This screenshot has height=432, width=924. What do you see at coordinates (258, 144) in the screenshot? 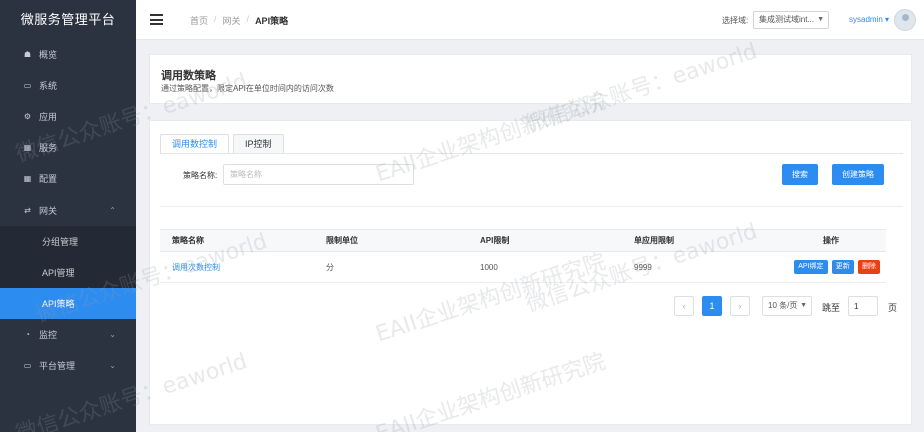
I see `tab-ip-control: IP控制` at bounding box center [258, 144].